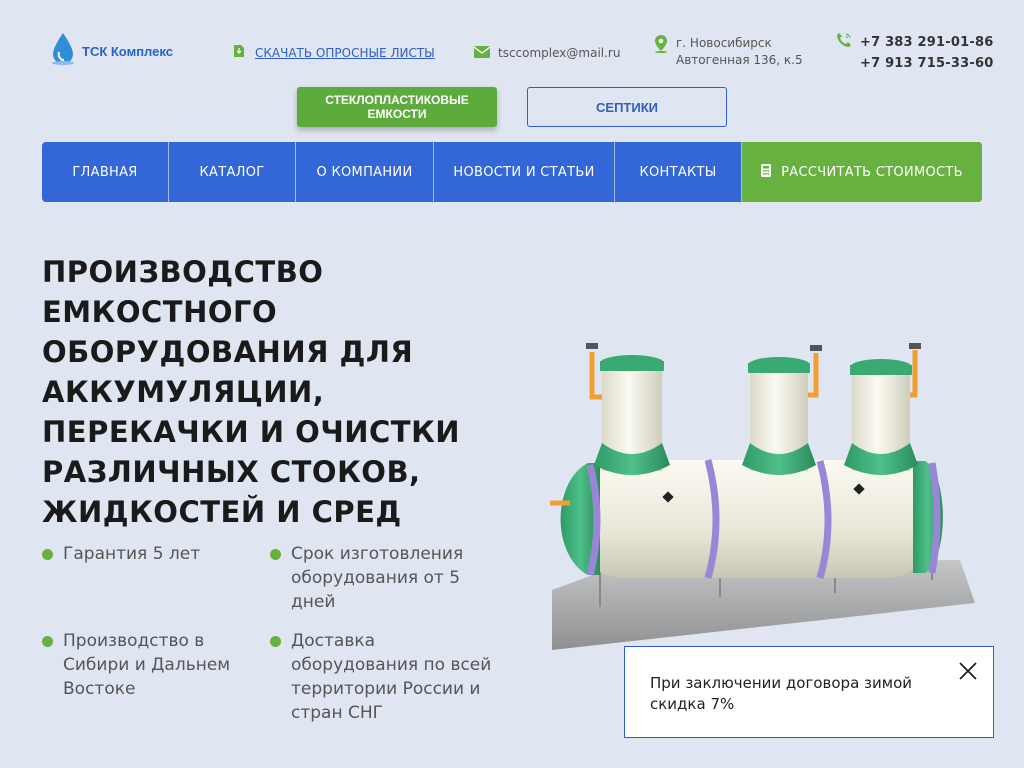 The height and width of the screenshot is (768, 1024). I want to click on fiberglass-tanks-button: СТЕКЛОПЛАСТИКОВЫЕ ЕМКОСТИ, so click(397, 107).